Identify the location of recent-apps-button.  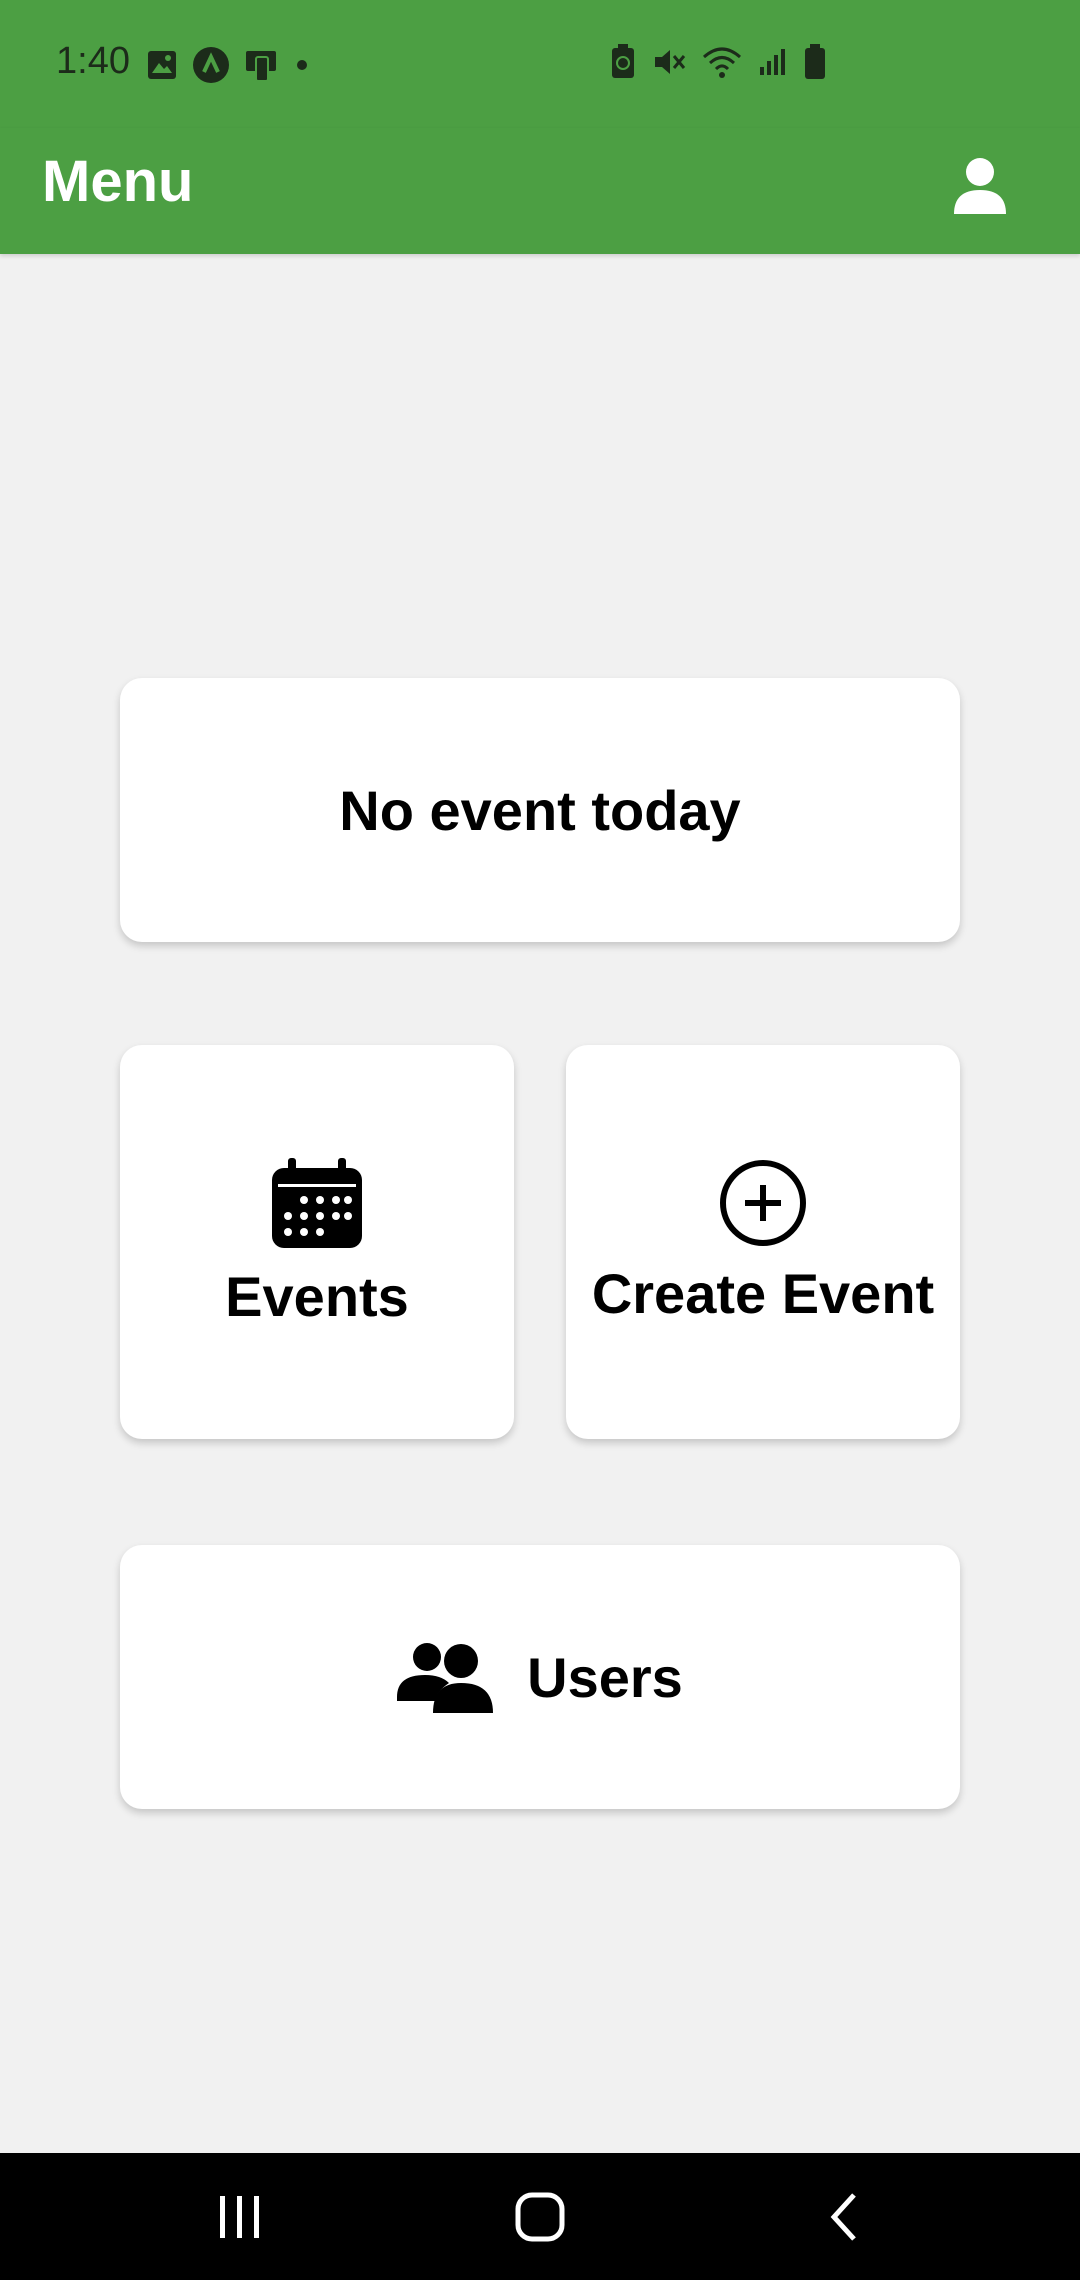
(240, 2217).